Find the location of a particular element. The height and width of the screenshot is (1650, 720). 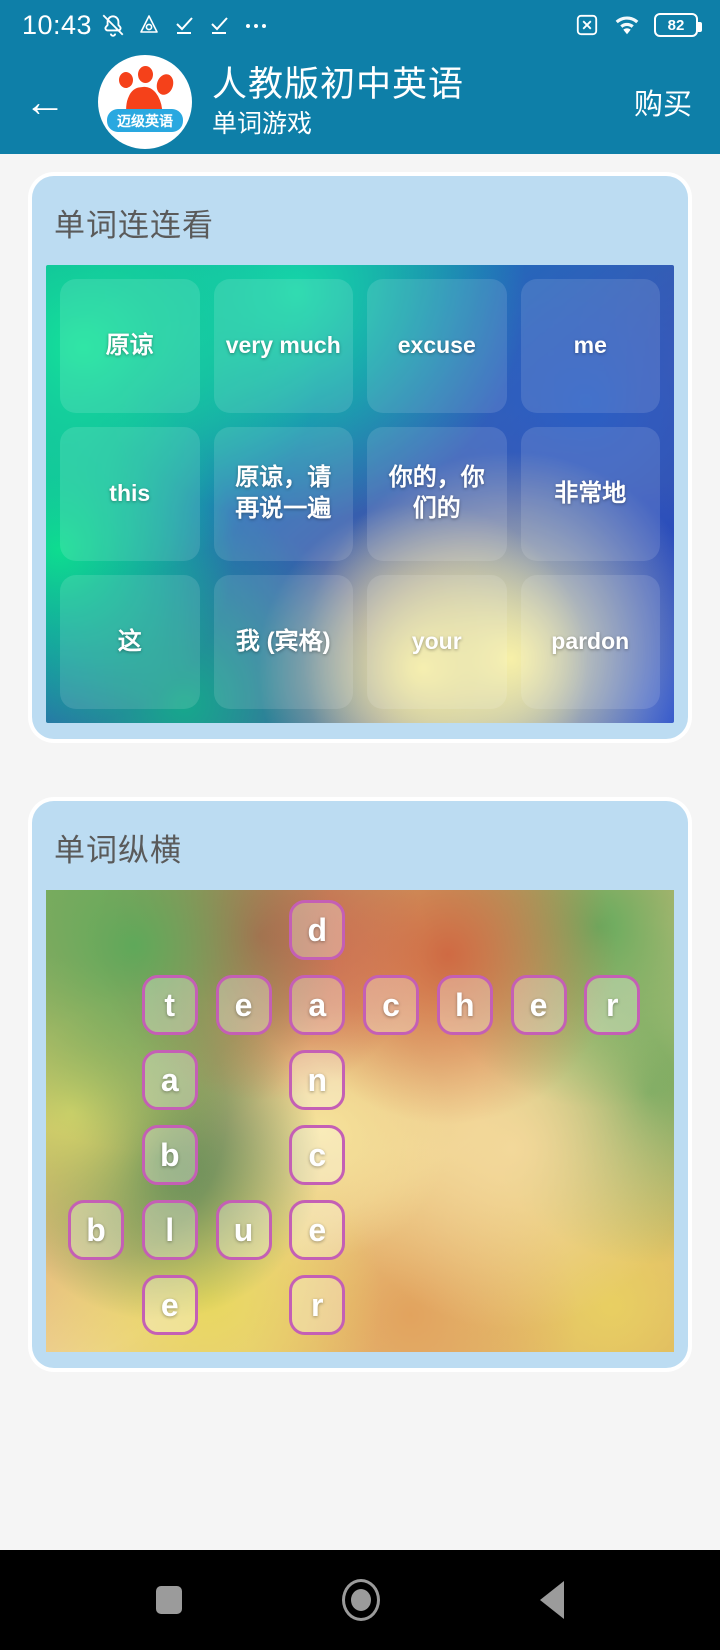

status-left-icons is located at coordinates (185, 25).